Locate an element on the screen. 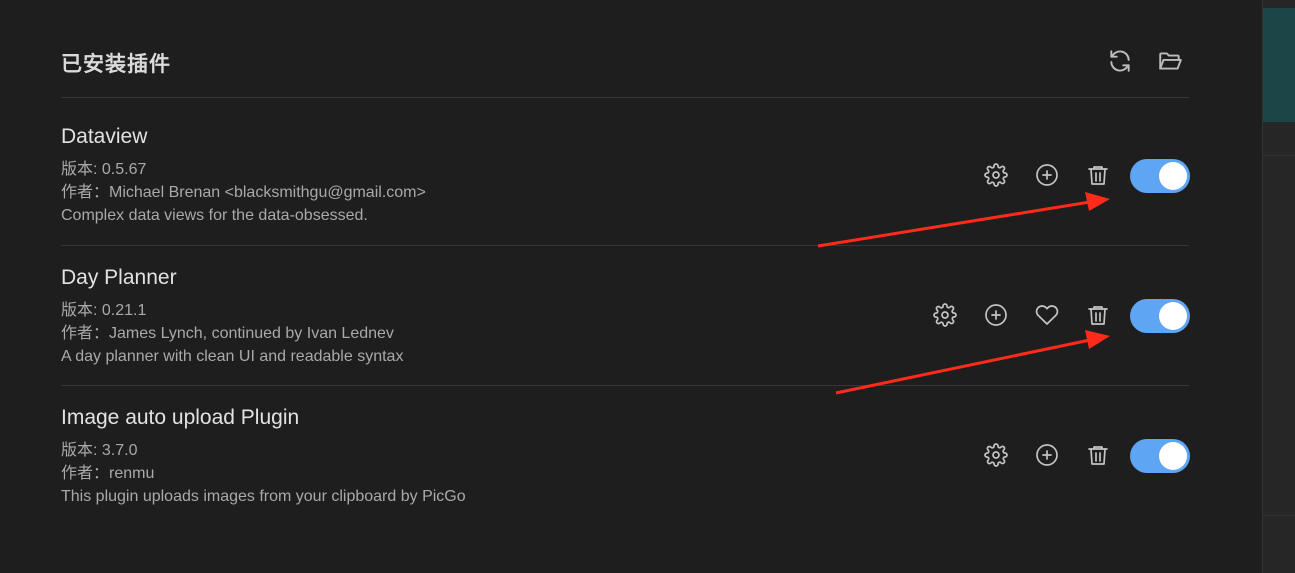 Image resolution: width=1295 pixels, height=573 pixels. plugin-donate-button is located at coordinates (1047, 315).